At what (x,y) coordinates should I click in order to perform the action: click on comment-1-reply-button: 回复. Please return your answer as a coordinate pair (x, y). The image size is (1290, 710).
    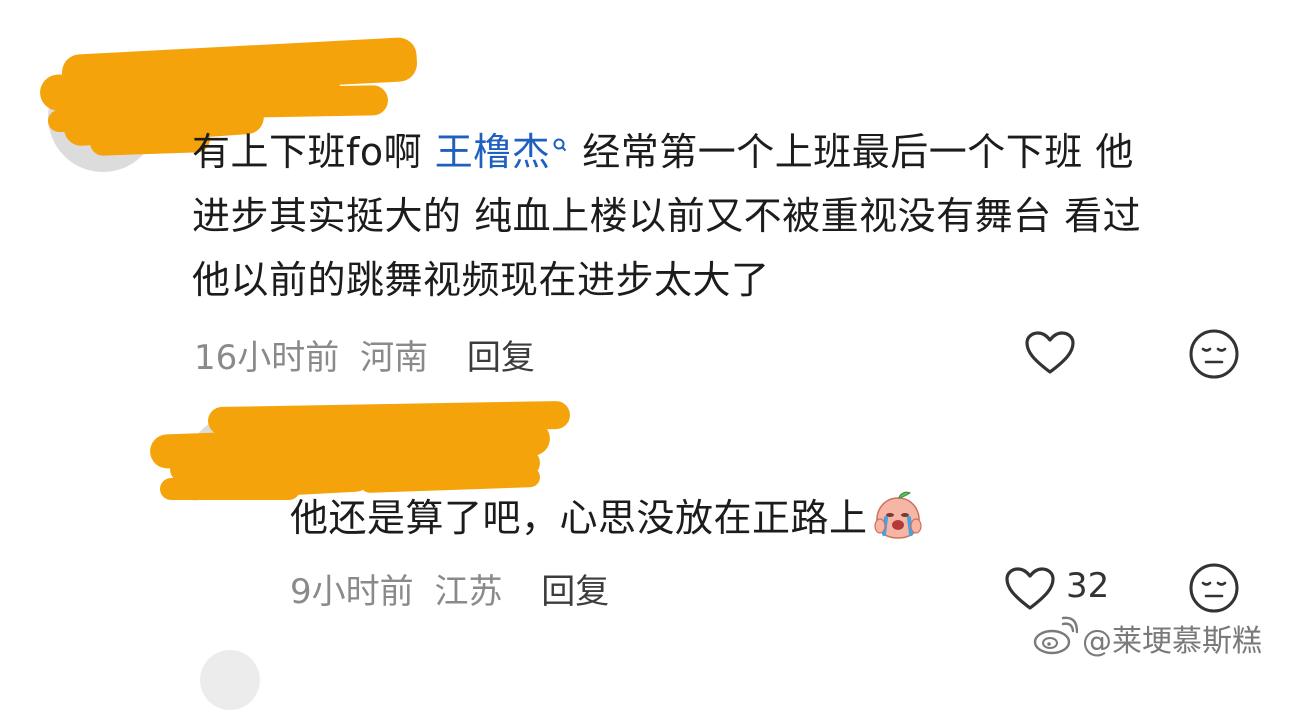
    Looking at the image, I should click on (501, 358).